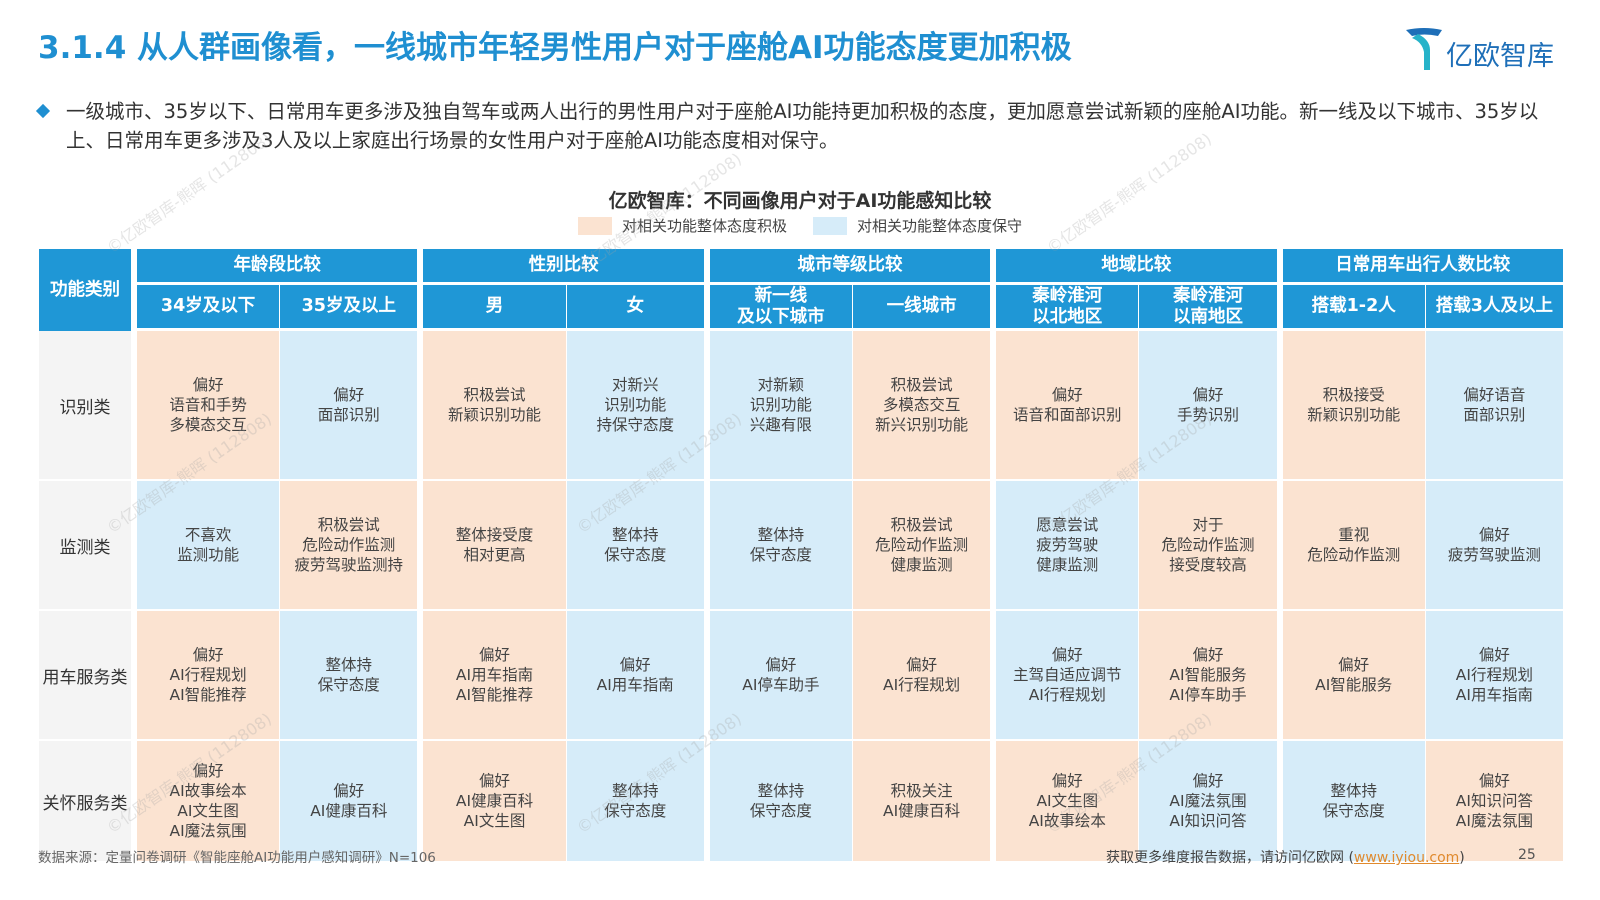  Describe the element at coordinates (704, 226) in the screenshot. I see `legend-label-positive: 对相关功能整体态度积极` at that location.